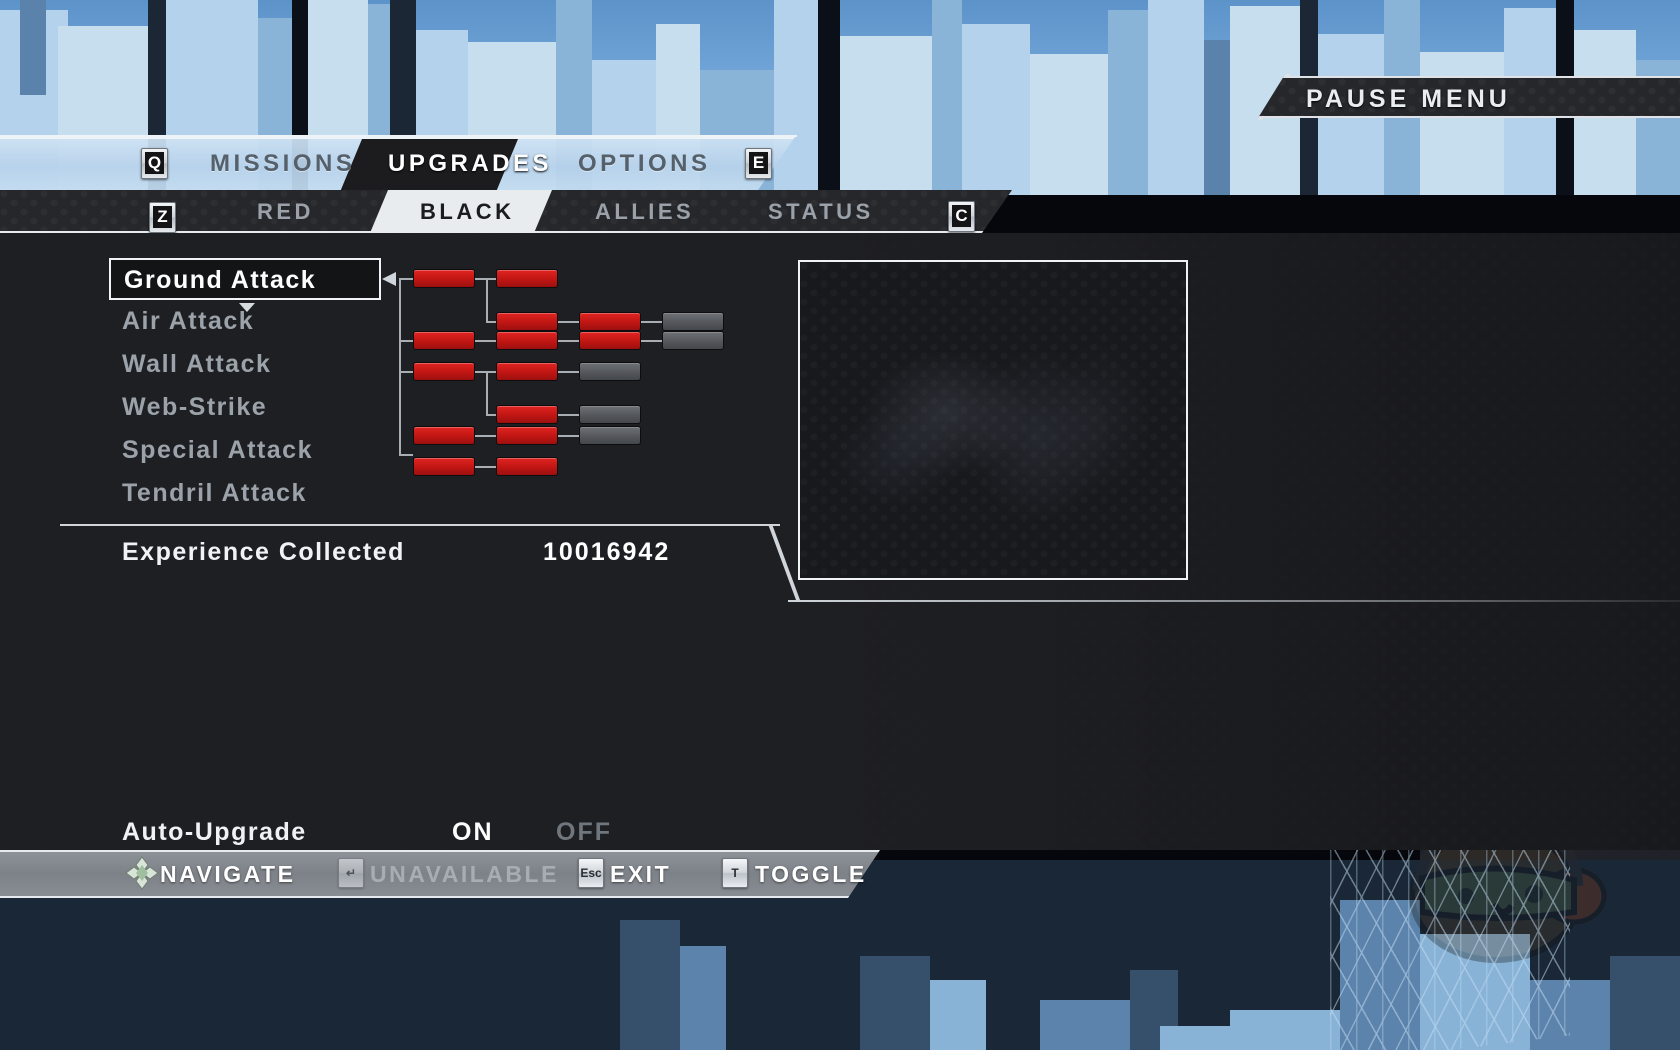 This screenshot has width=1680, height=1050. I want to click on key-badge-e-label: E, so click(758, 163).